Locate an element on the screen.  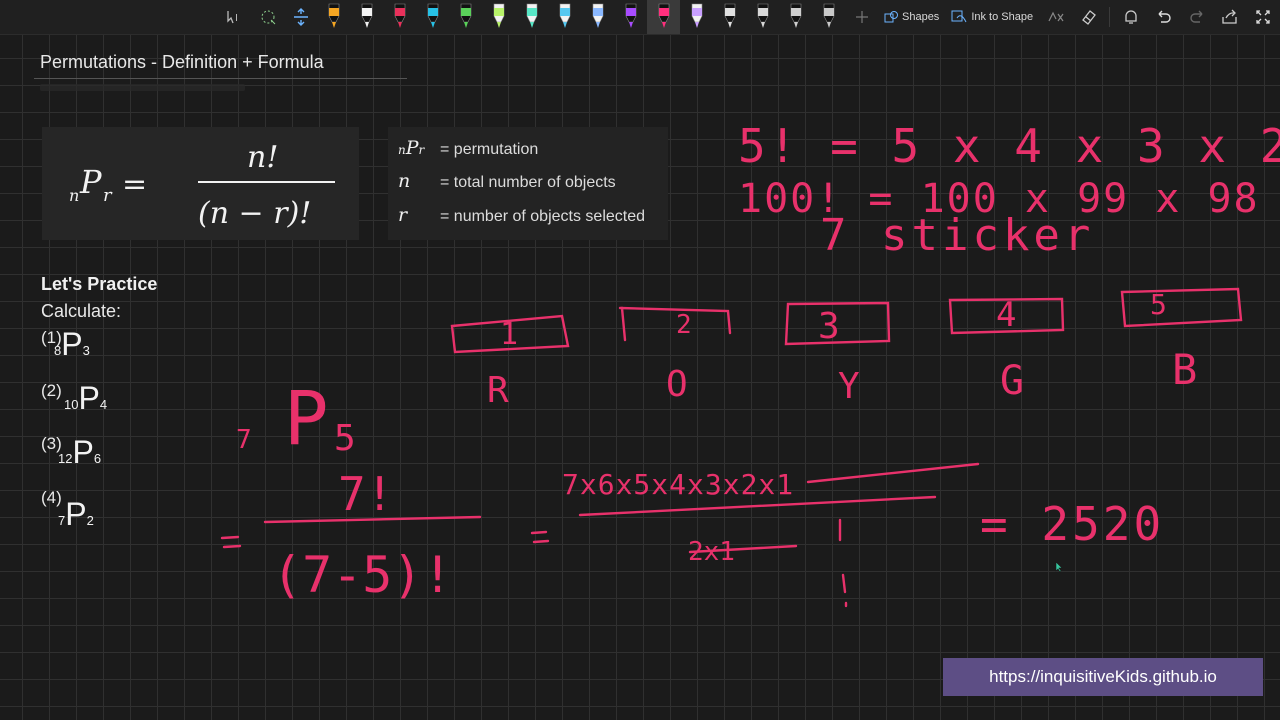
svg-text: I is located at coordinates (236, 18).